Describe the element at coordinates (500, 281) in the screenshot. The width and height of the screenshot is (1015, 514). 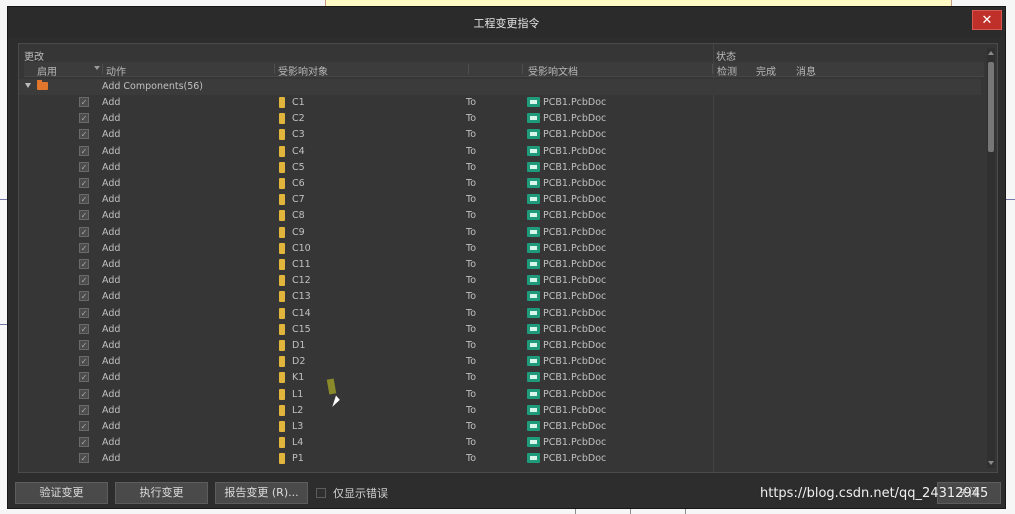
I see `table-row: ✓ Add C12 To PCB1.PcbDoc` at that location.